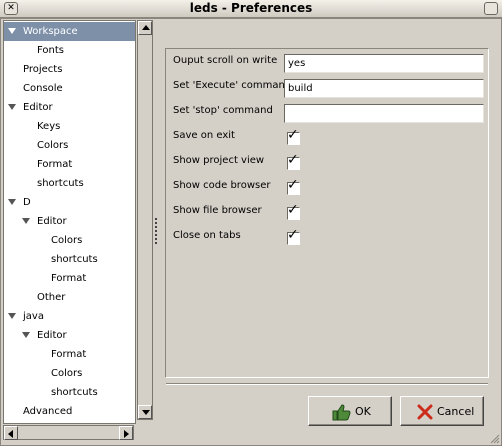 The width and height of the screenshot is (502, 446). I want to click on red-x-icon, so click(425, 412).